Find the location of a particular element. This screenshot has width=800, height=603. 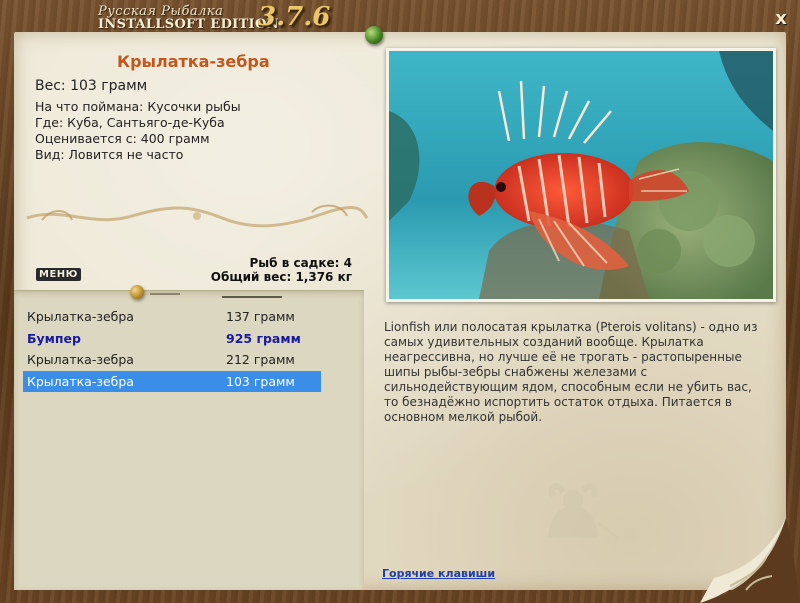

catch-list-item: Бумпер 925 грамм is located at coordinates (172, 338).